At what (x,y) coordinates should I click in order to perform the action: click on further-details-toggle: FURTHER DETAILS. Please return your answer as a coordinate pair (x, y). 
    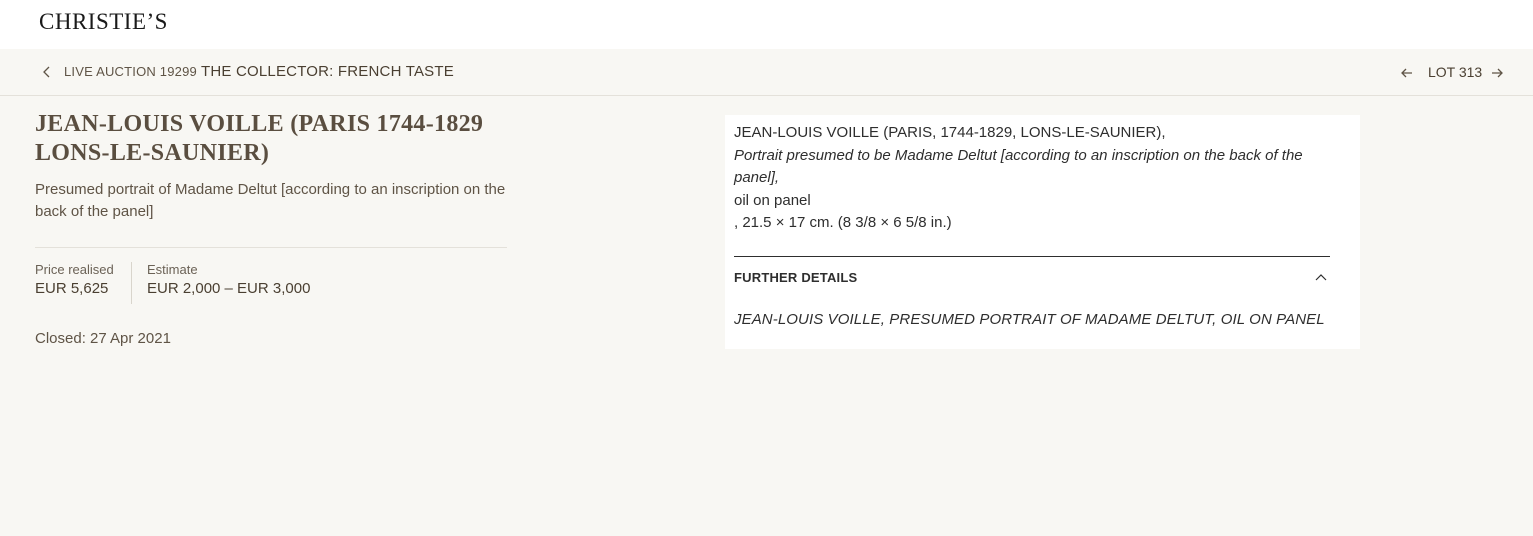
    Looking at the image, I should click on (1032, 276).